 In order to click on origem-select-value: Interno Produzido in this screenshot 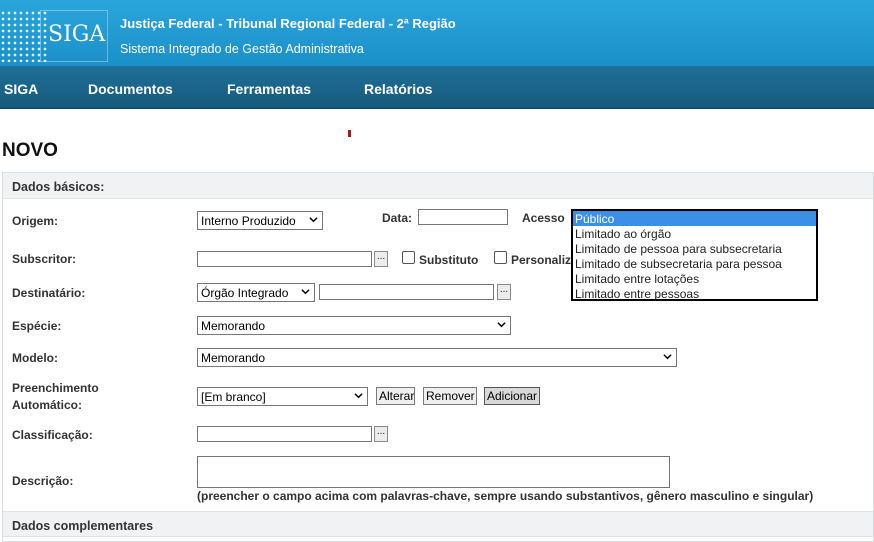, I will do `click(248, 221)`.